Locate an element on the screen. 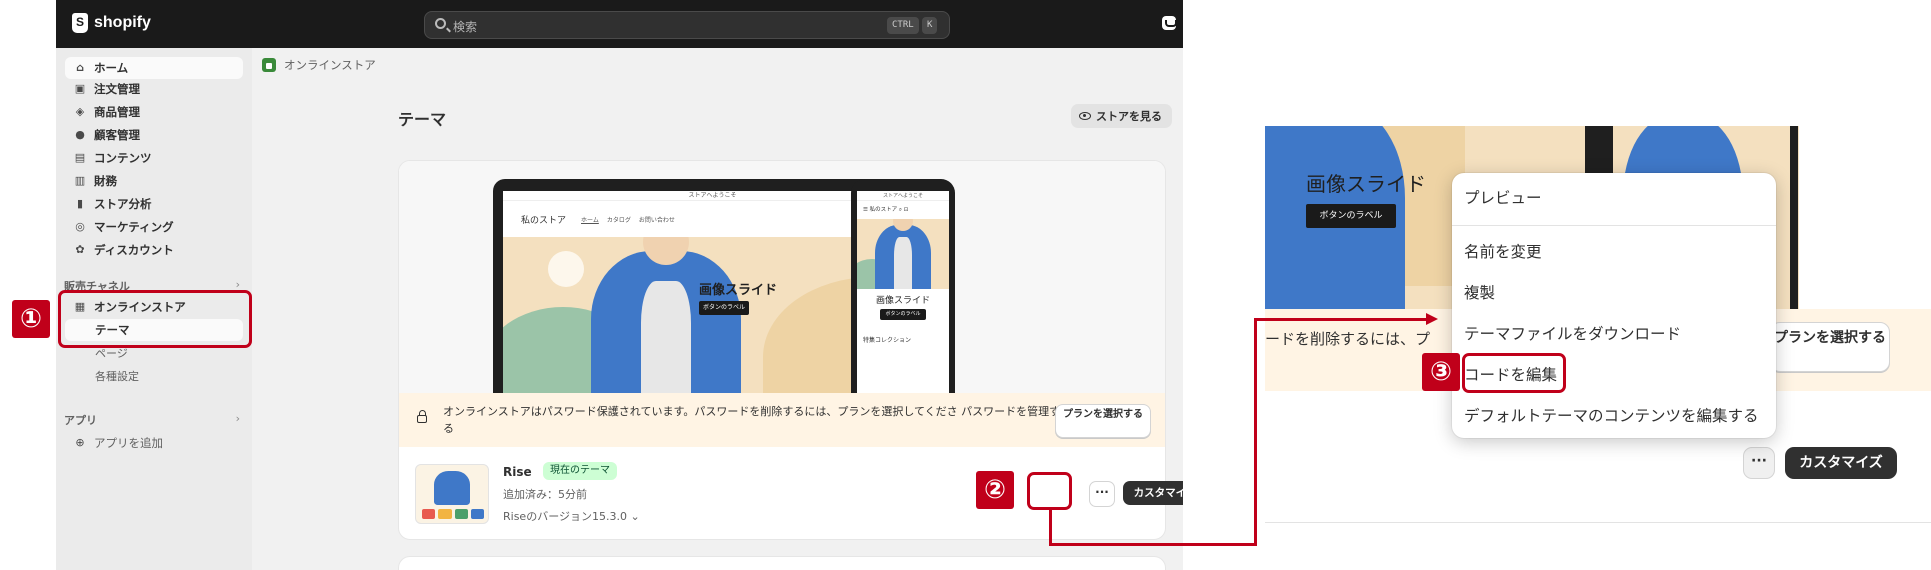 The width and height of the screenshot is (1931, 570). sidebar-item-marketing: ◎ マーケティング is located at coordinates (154, 227).